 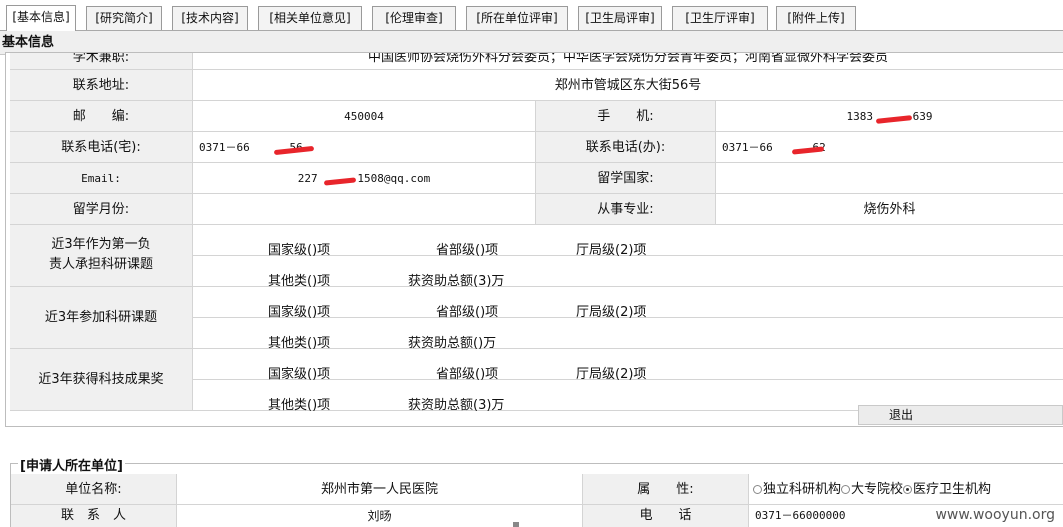 I want to click on home-phone-value: 0371－66 56, so click(x=364, y=147).